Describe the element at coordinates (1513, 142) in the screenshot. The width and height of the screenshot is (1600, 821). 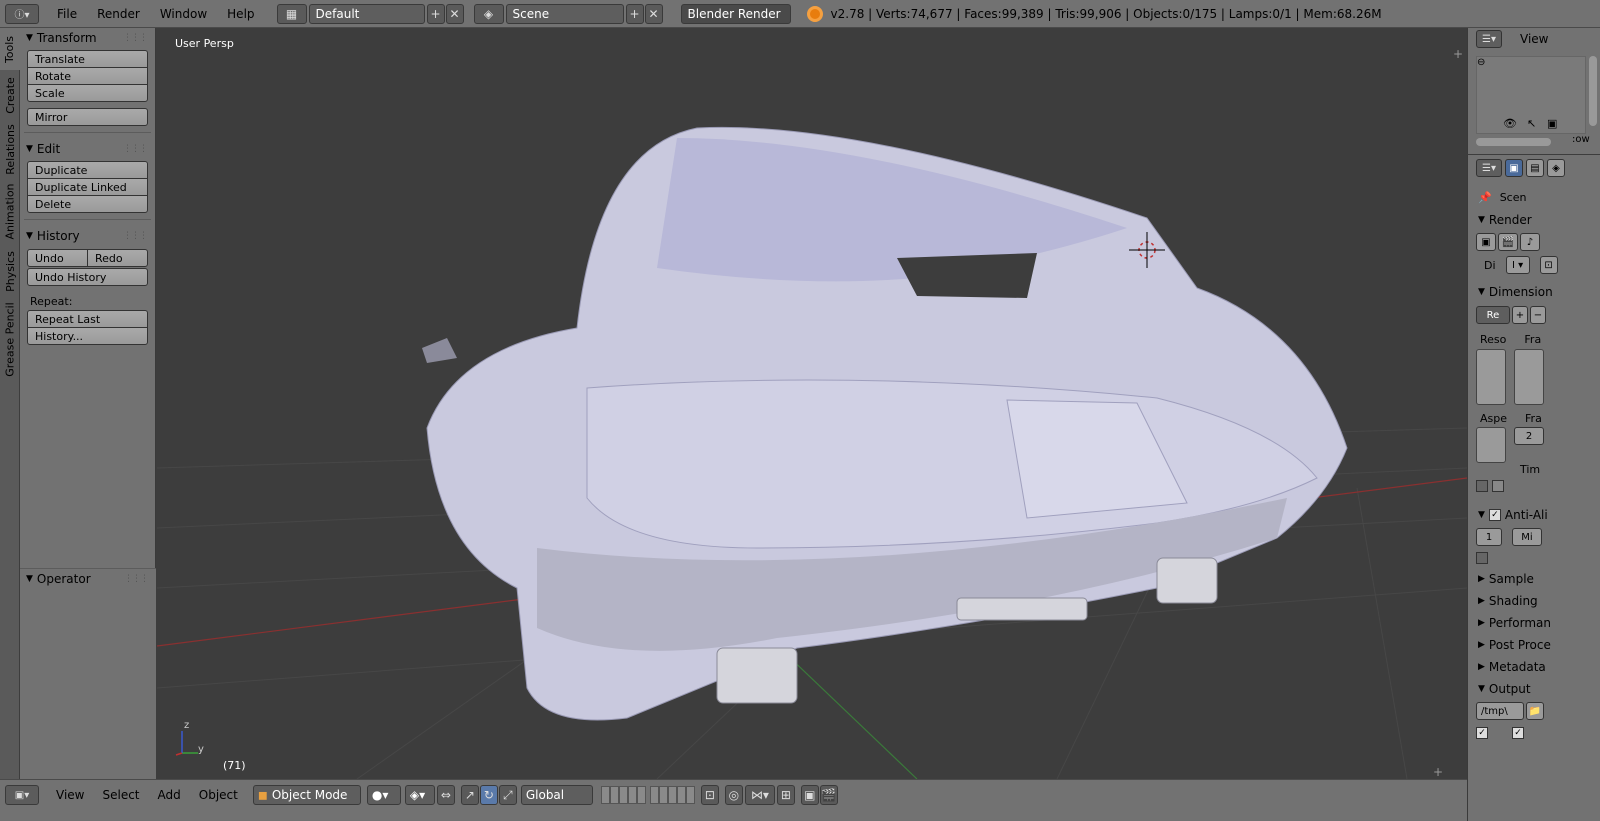
I see `horizontal-scrollbar` at that location.